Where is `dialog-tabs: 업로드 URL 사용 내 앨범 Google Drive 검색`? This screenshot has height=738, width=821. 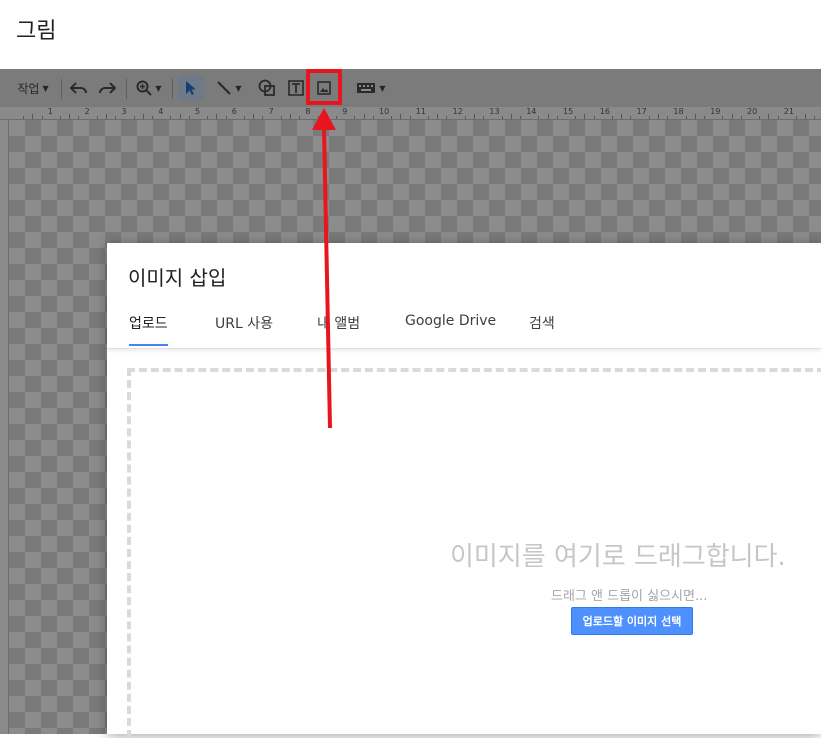
dialog-tabs: 업로드 URL 사용 내 앨범 Google Drive 검색 is located at coordinates (464, 326).